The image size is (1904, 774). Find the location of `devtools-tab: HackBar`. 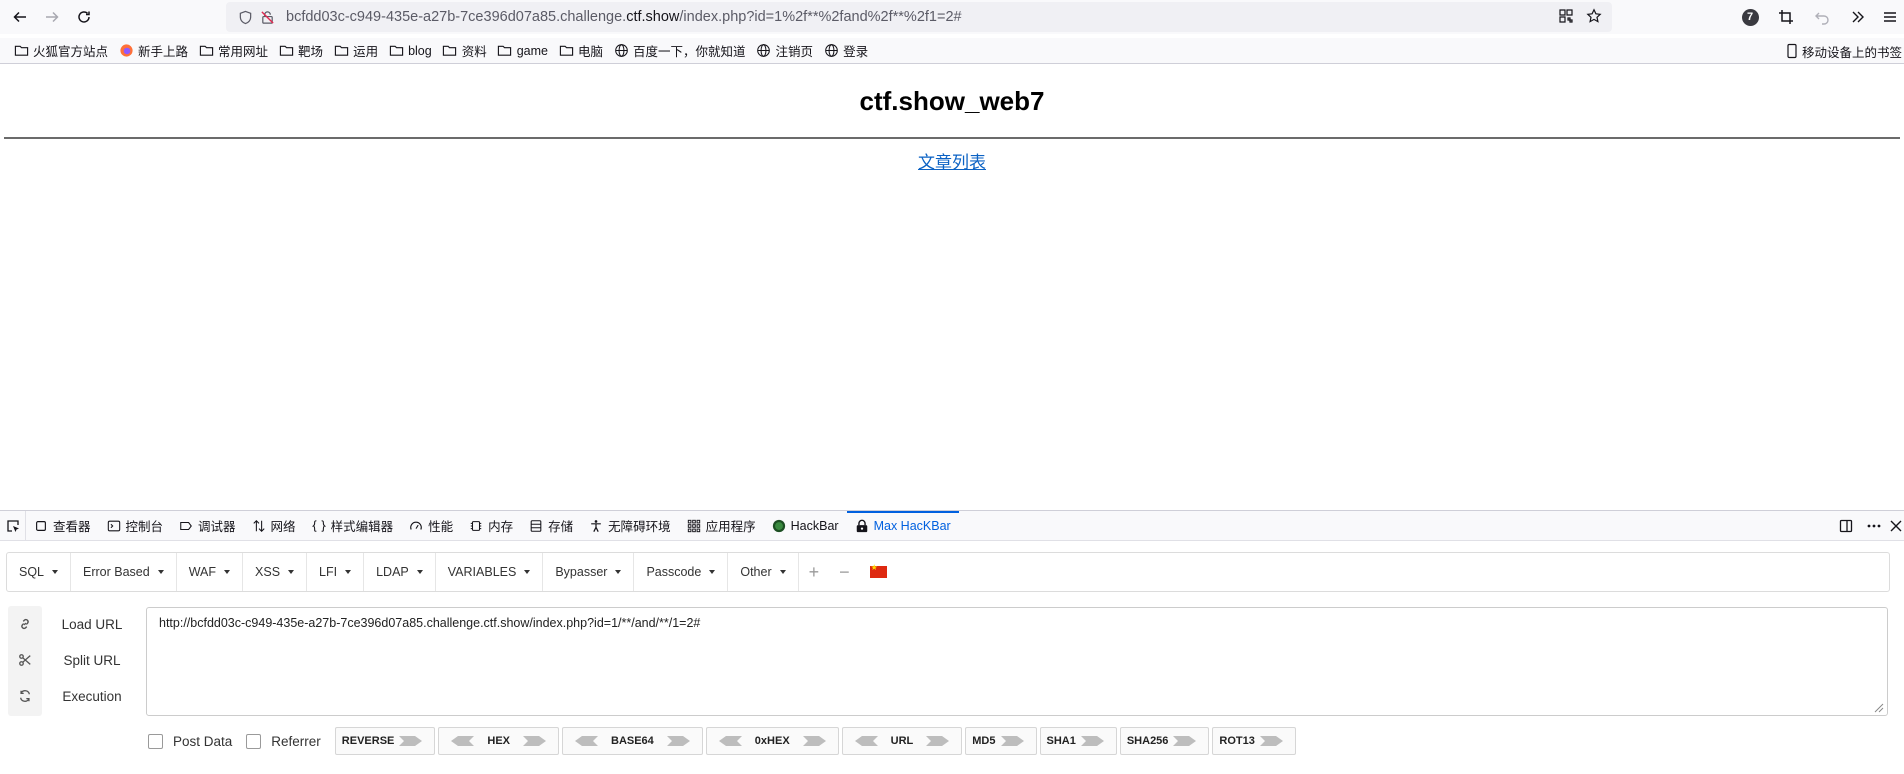

devtools-tab: HackBar is located at coordinates (805, 525).